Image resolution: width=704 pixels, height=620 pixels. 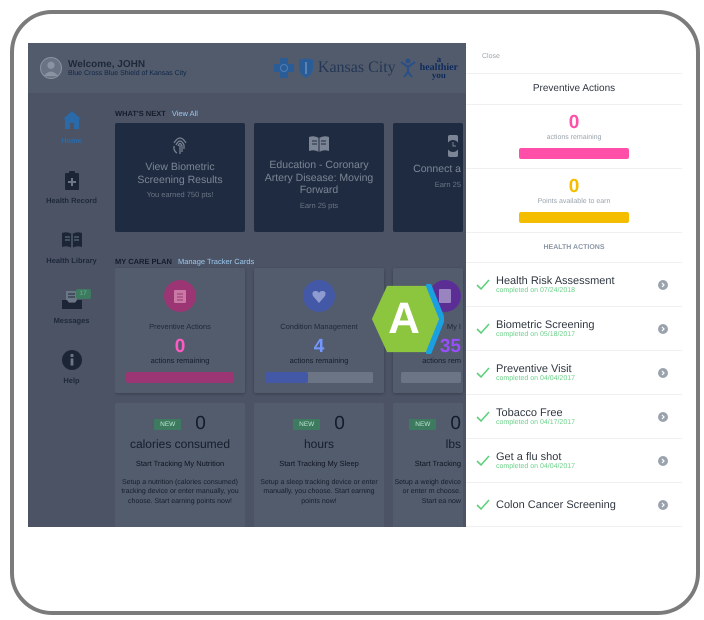 I want to click on card-title: Connect a, so click(x=437, y=169).